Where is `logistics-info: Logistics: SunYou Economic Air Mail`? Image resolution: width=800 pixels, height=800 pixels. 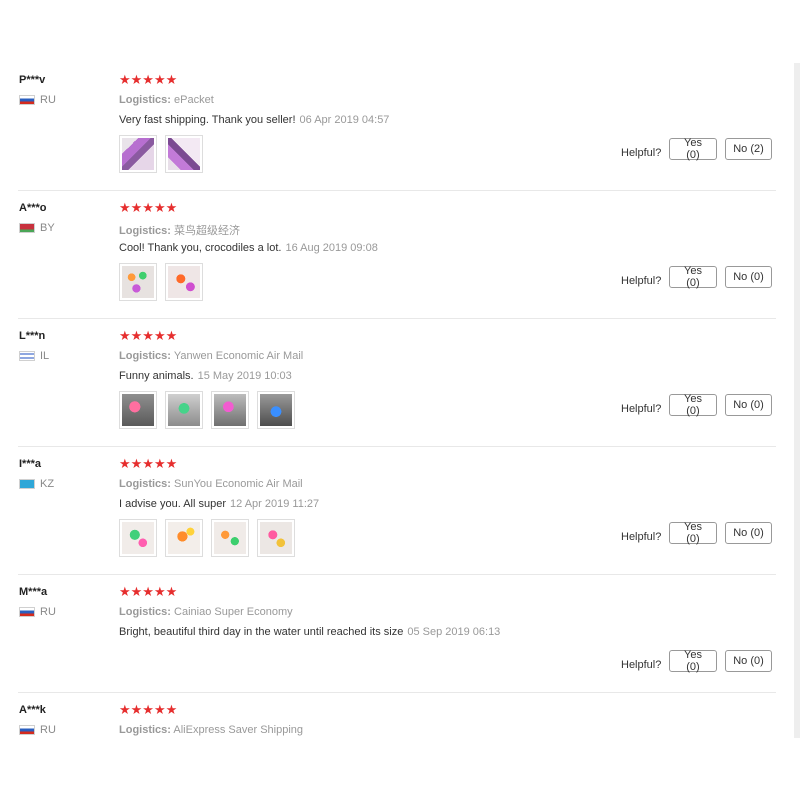
logistics-info: Logistics: SunYou Economic Air Mail is located at coordinates (211, 484).